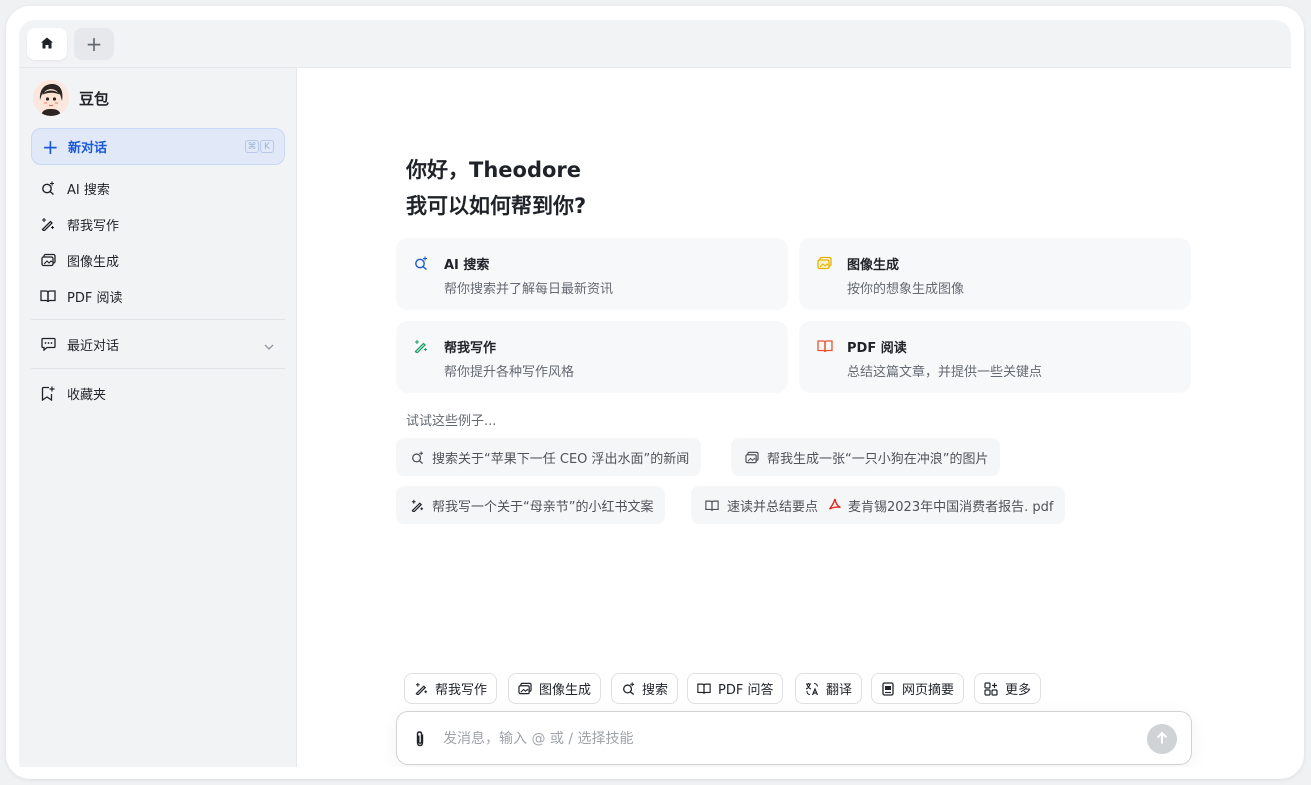 The height and width of the screenshot is (785, 1311). Describe the element at coordinates (71, 98) in the screenshot. I see `brand: 豆包` at that location.